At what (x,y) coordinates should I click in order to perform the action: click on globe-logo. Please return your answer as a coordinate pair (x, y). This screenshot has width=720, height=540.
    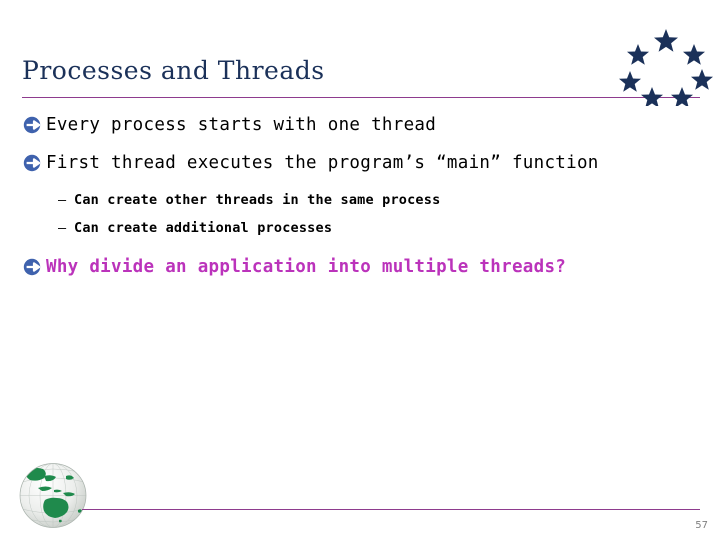
    Looking at the image, I should click on (53, 495).